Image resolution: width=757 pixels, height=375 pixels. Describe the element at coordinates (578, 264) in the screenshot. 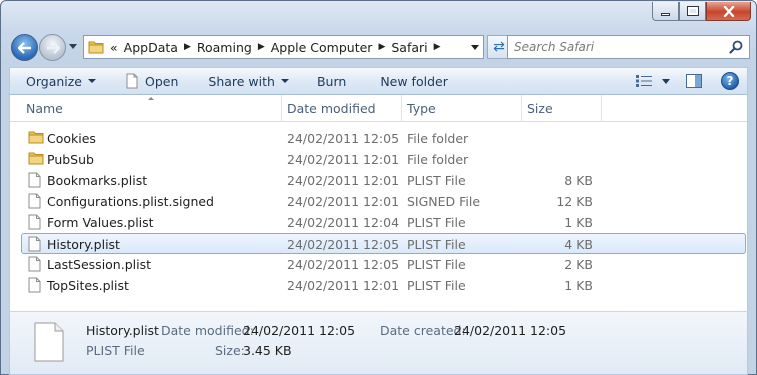

I see `file-size: 2 KB` at that location.